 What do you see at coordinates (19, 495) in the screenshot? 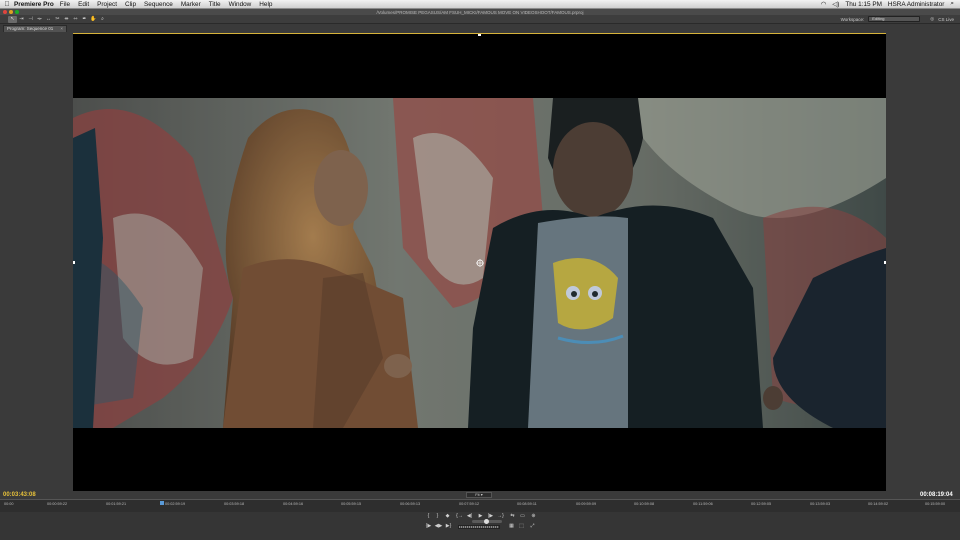
I see `current-timecode: 00:03:43:08` at bounding box center [19, 495].